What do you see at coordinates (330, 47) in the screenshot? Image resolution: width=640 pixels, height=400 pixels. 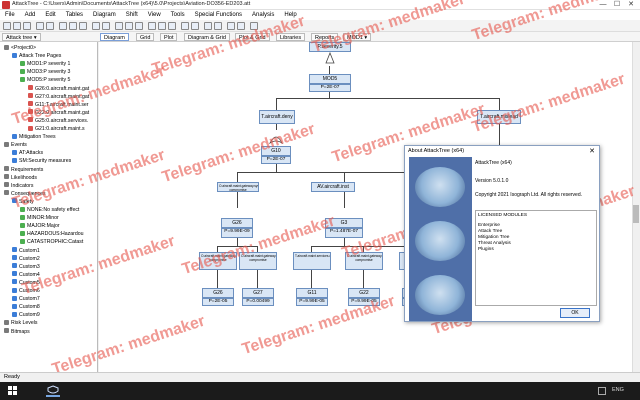 I see `node-title: P.severity.5` at bounding box center [330, 47].